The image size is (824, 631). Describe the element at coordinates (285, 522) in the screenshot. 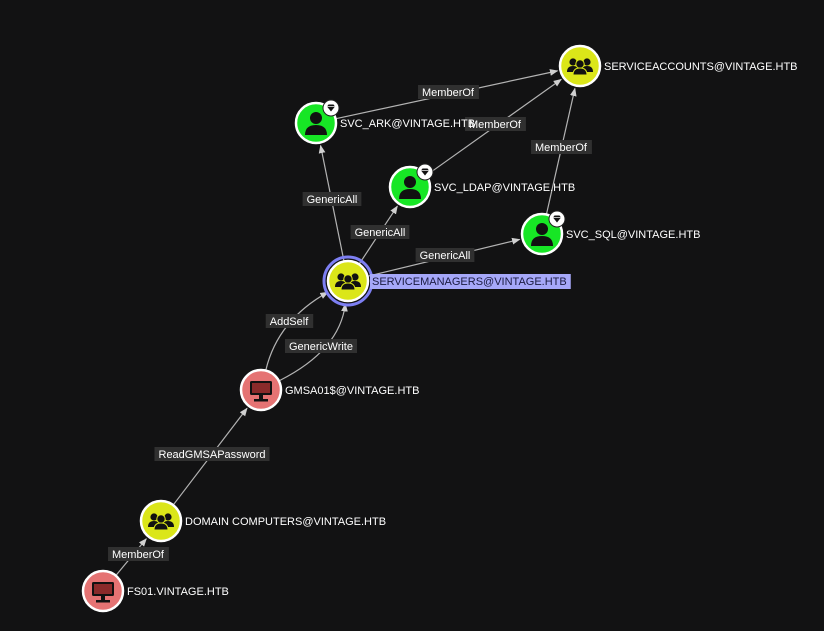

I see `node-label: DOMAIN COMPUTERS@VINTAGE.HTB` at that location.